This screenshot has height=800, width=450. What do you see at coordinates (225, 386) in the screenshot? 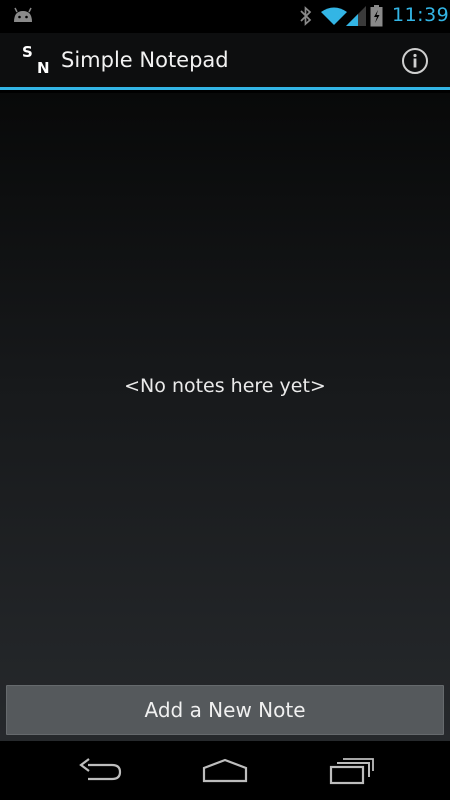
I see `empty-list-message: <No notes here yet>` at bounding box center [225, 386].